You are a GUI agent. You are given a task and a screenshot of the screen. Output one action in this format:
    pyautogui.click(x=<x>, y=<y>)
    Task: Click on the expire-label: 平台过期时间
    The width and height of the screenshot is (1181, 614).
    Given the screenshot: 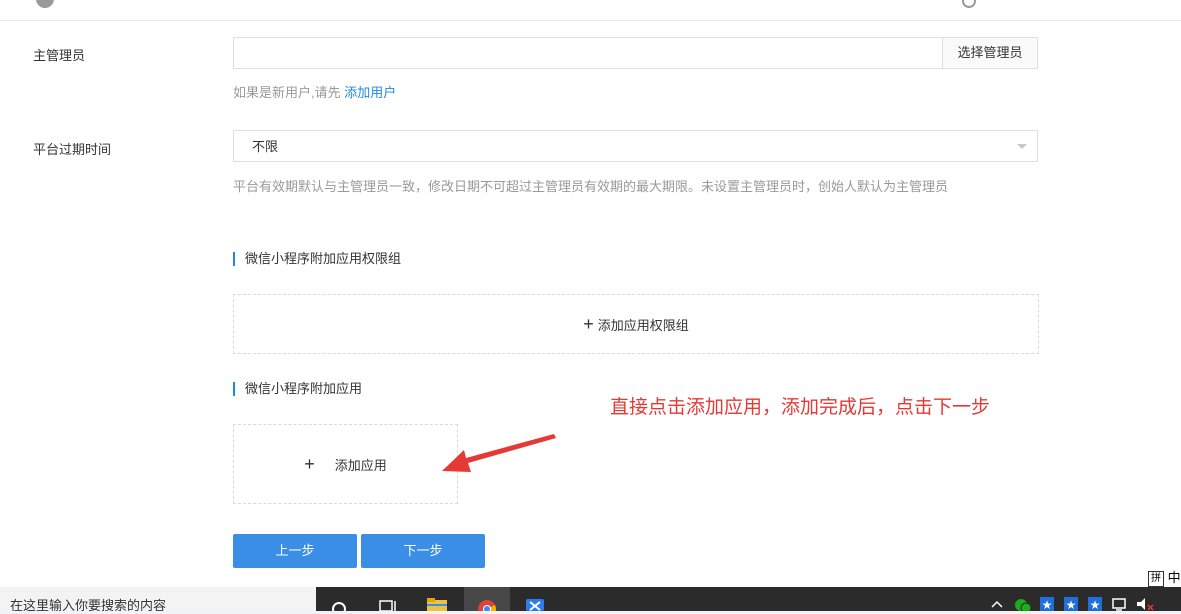 What is the action you would take?
    pyautogui.click(x=72, y=149)
    